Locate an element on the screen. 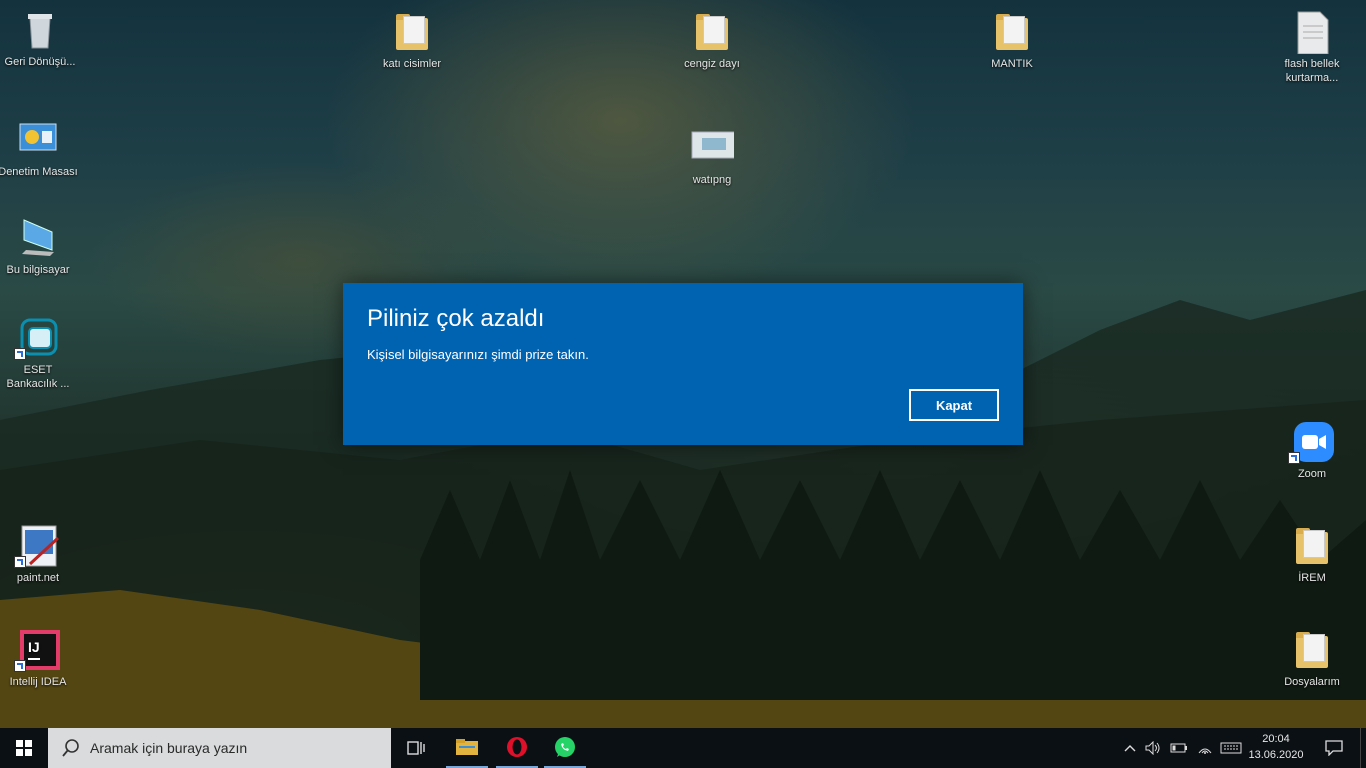  opera-icon is located at coordinates (517, 747).